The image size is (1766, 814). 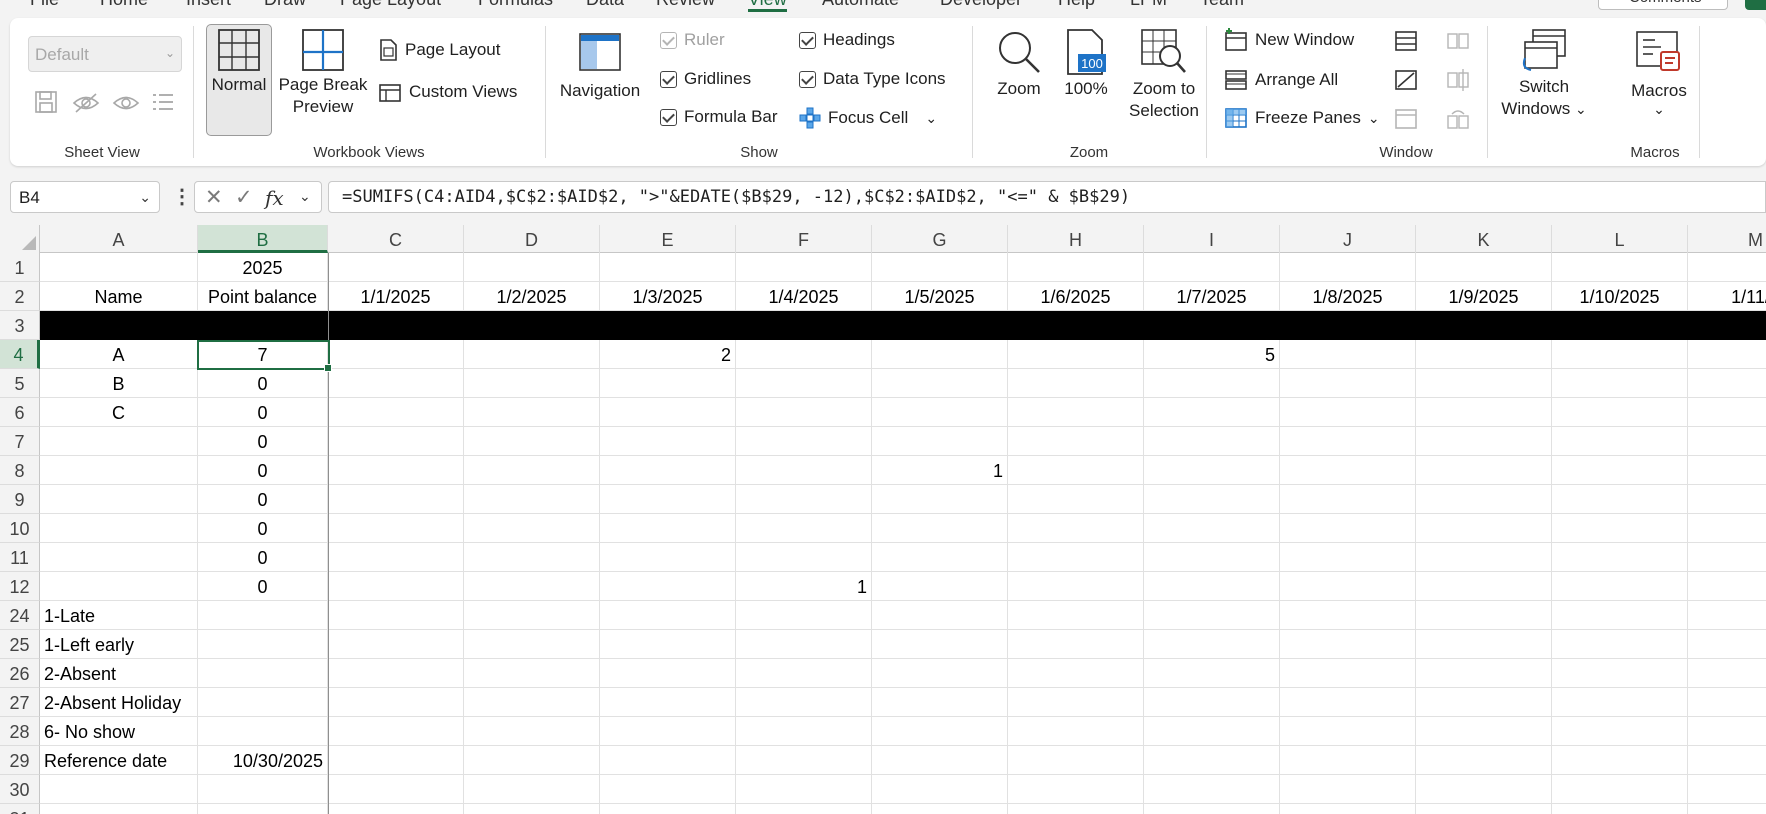 I want to click on tab-page-layout: Page Layout, so click(x=390, y=5).